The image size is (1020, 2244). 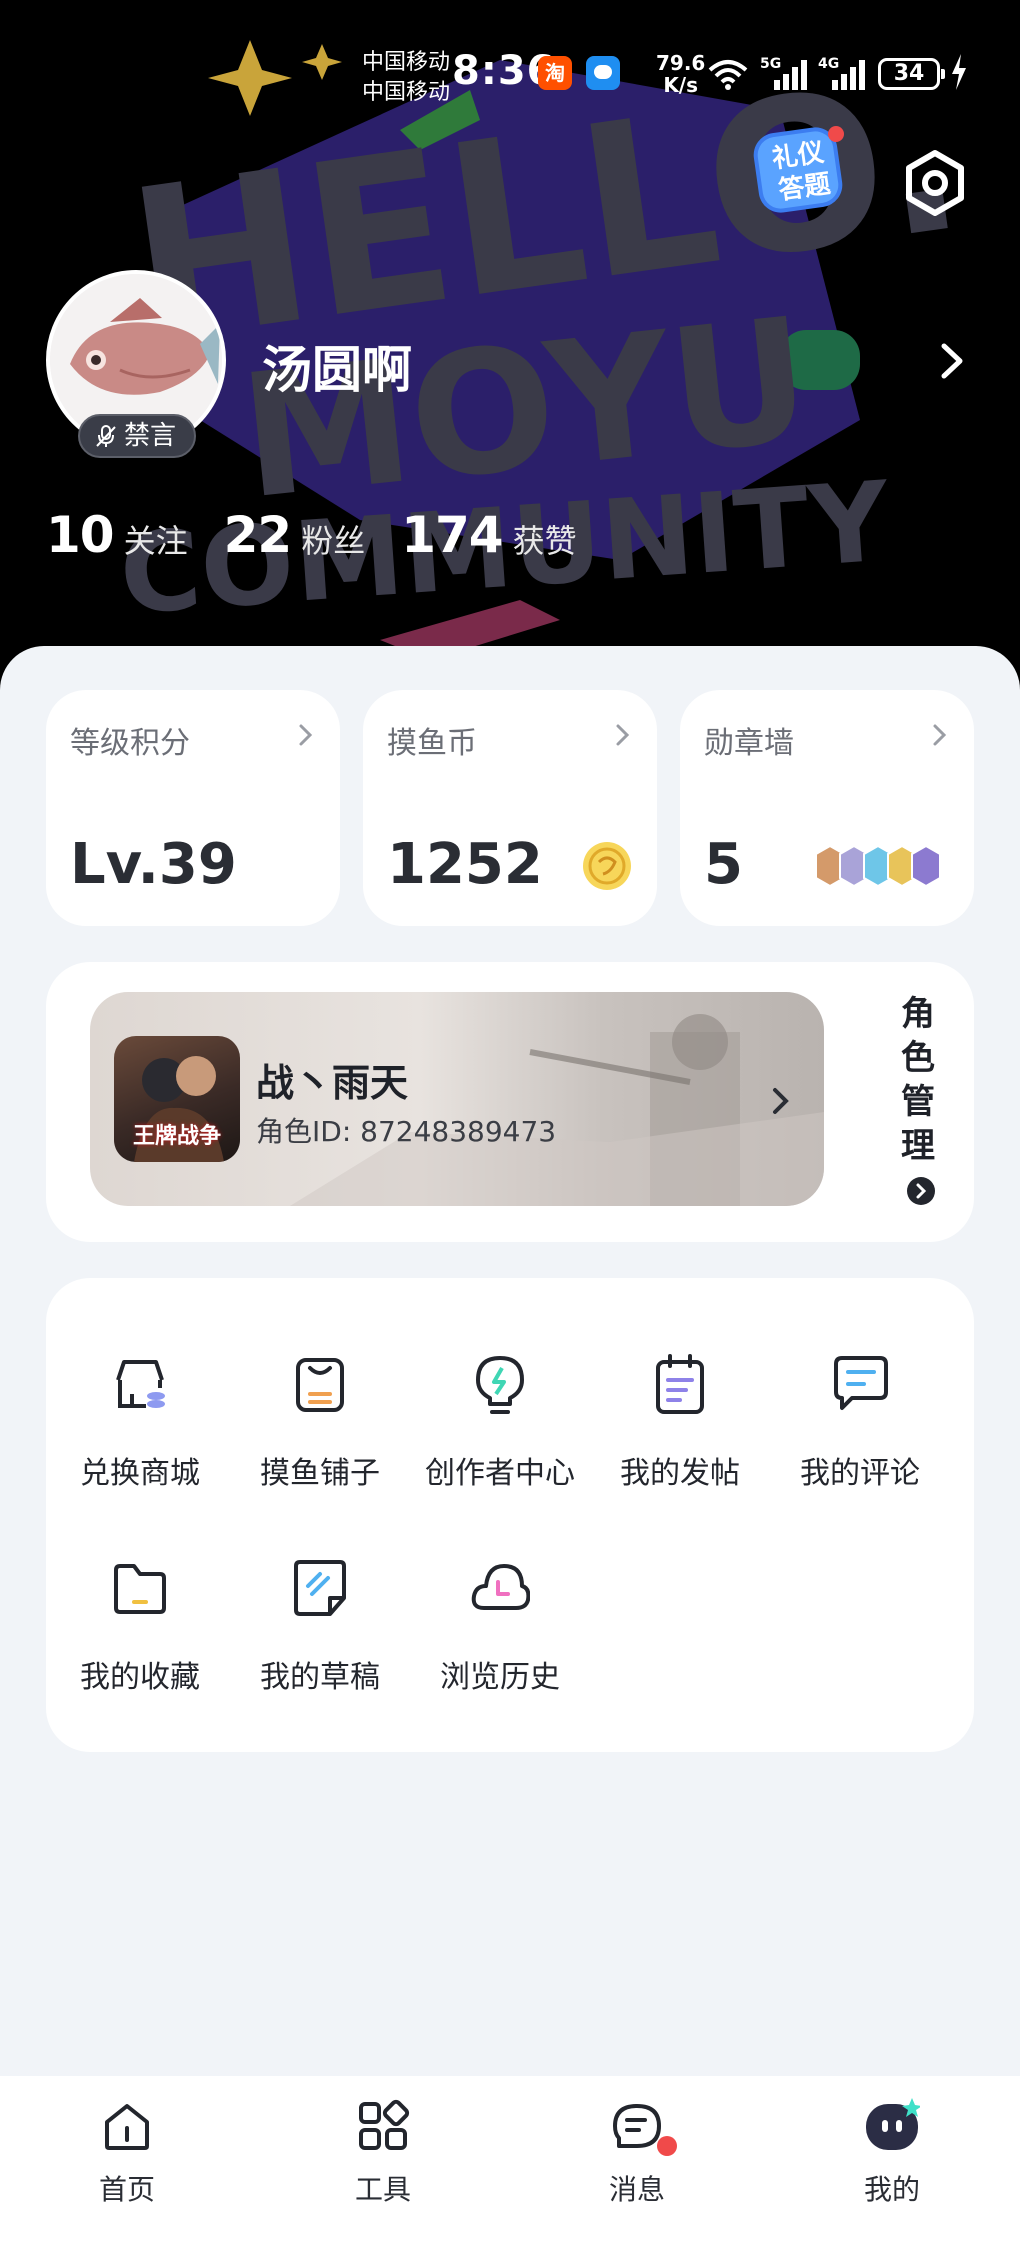 What do you see at coordinates (258, 535) in the screenshot?
I see `stat-followers-value: 22` at bounding box center [258, 535].